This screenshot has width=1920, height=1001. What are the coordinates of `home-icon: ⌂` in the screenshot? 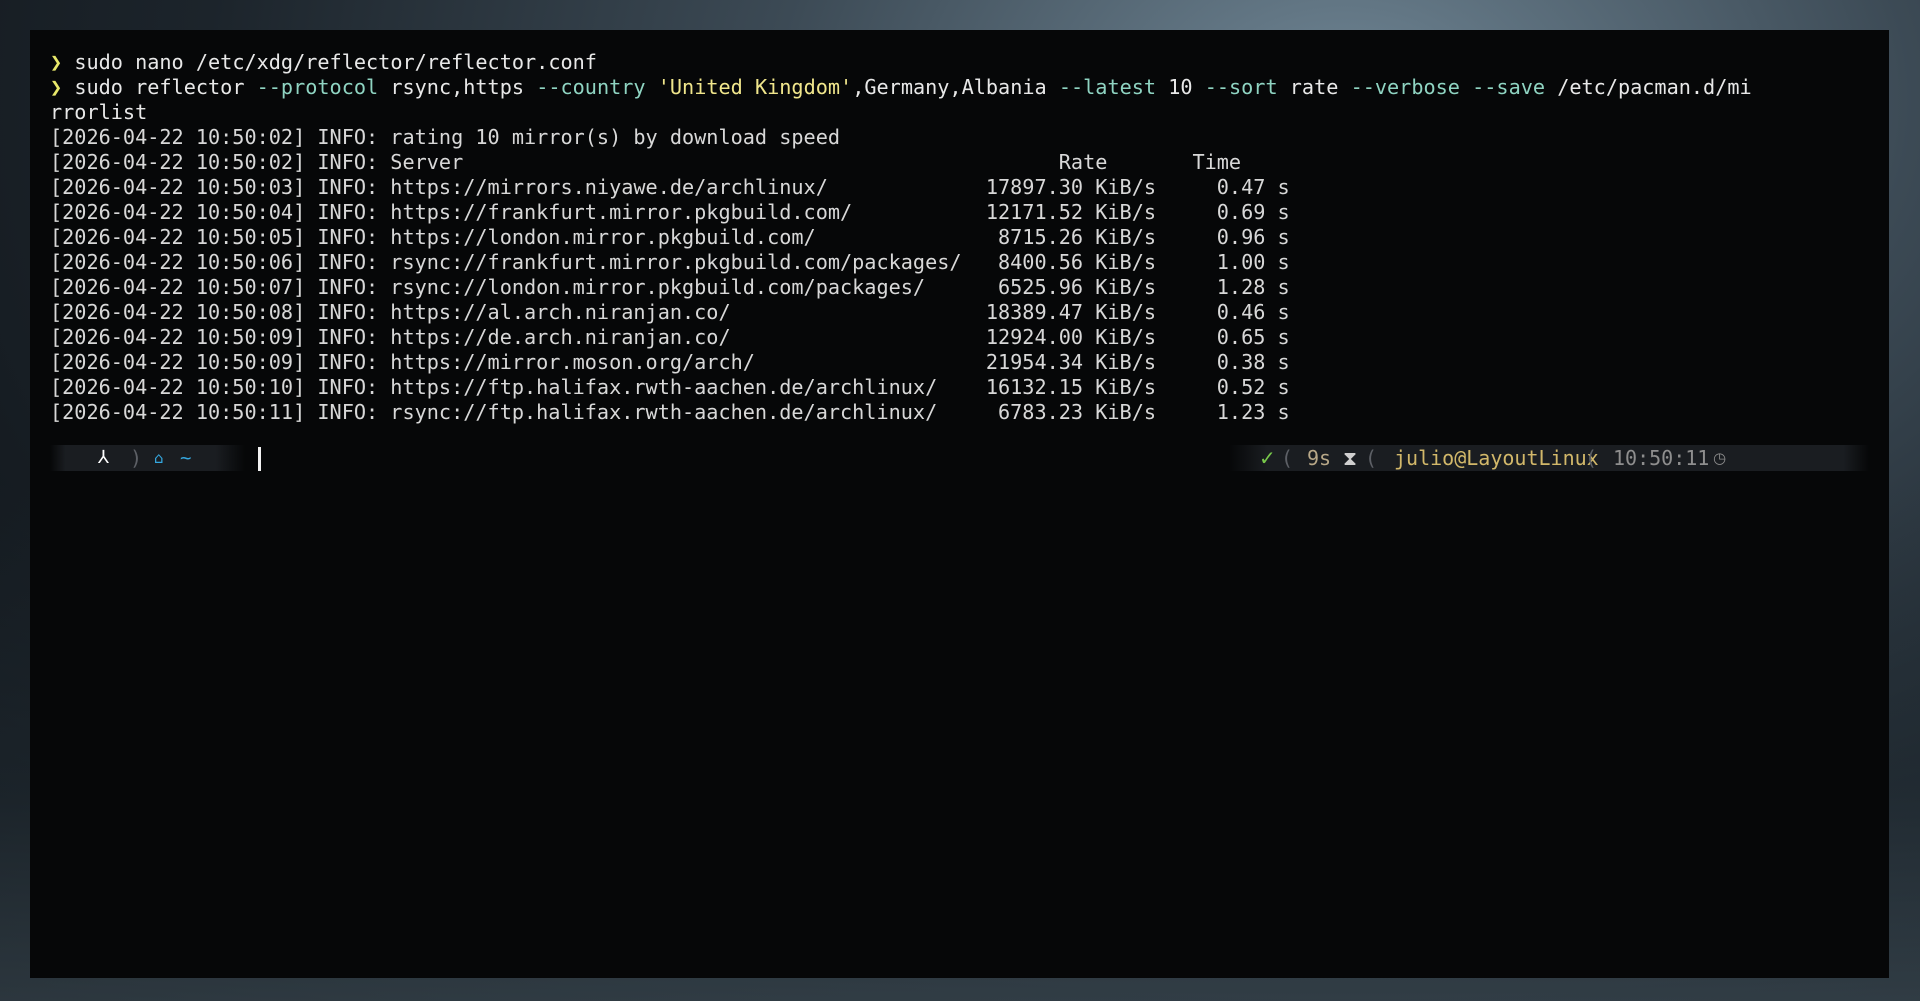 It's located at (159, 458).